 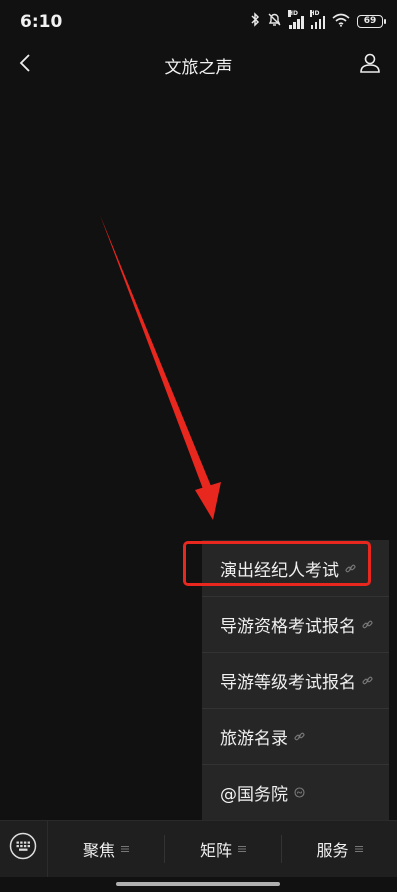 What do you see at coordinates (288, 683) in the screenshot?
I see `menu-item-label: 导游等级考试报名` at bounding box center [288, 683].